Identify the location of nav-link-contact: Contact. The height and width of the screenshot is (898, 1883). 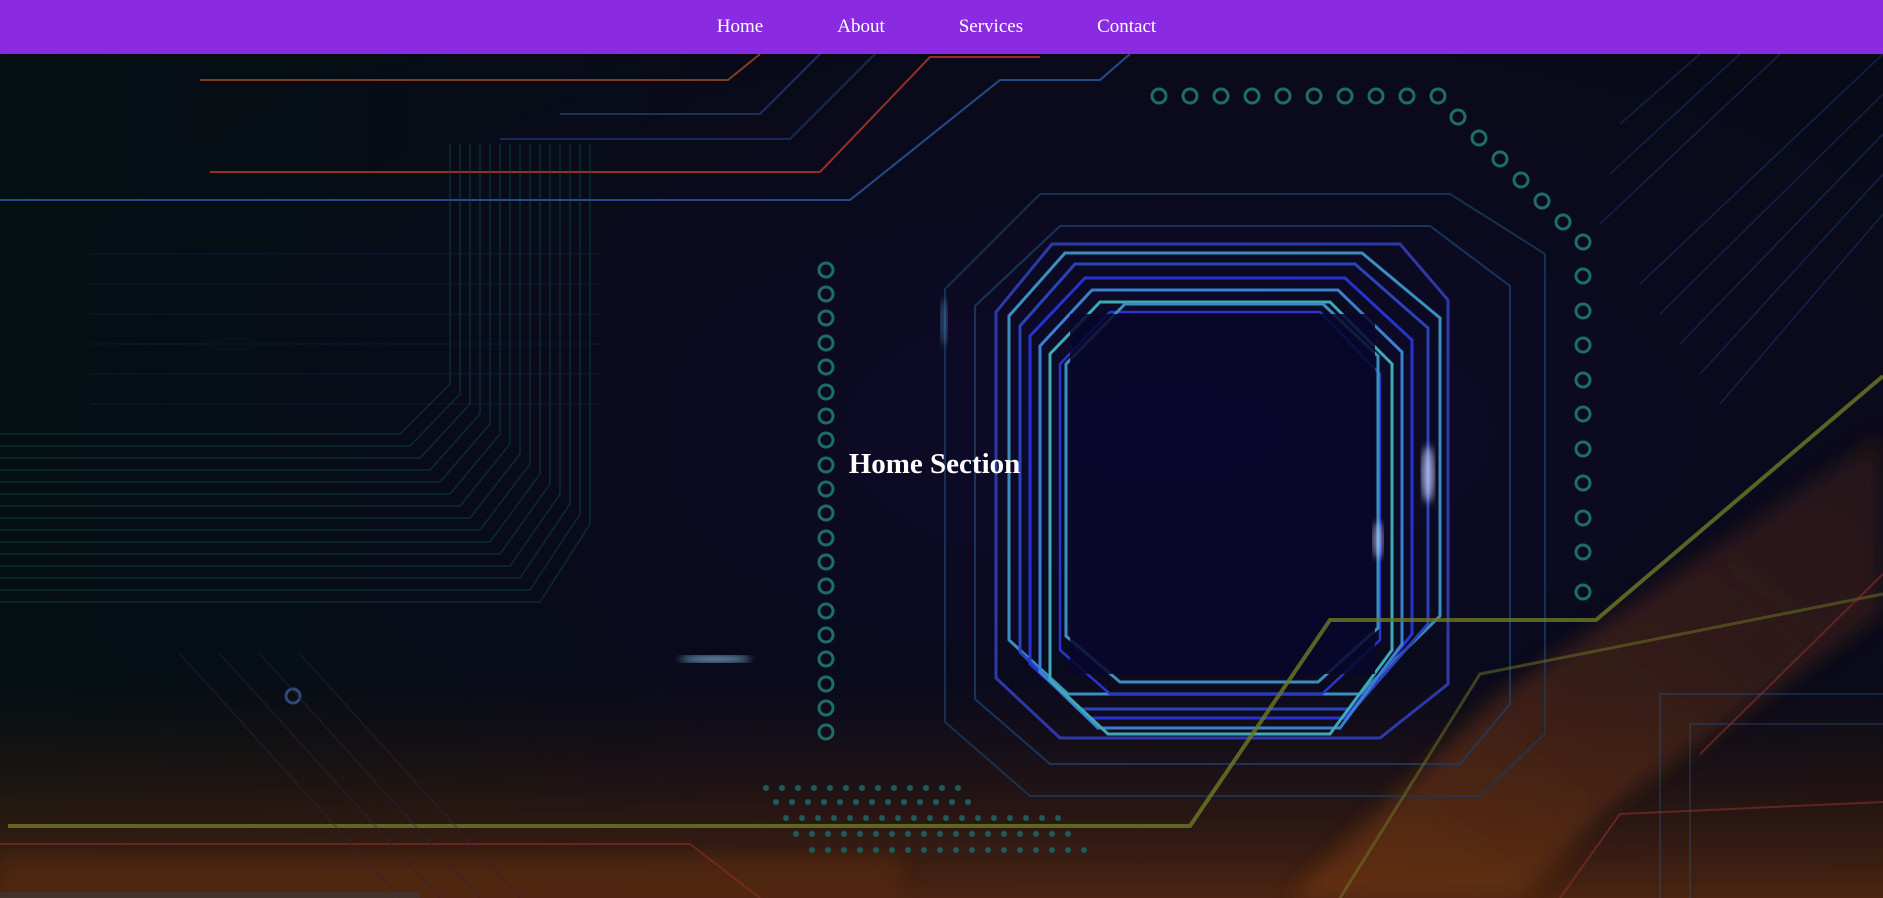
(1126, 26).